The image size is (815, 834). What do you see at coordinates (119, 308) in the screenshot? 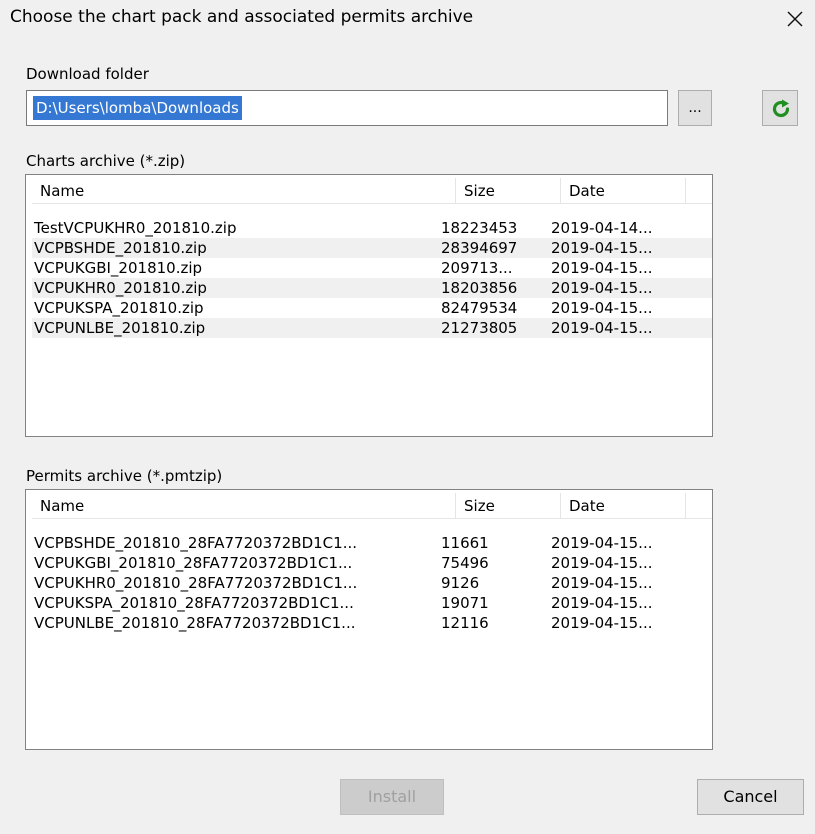
I see `row-name: VCPUKSPA_201810.zip` at bounding box center [119, 308].